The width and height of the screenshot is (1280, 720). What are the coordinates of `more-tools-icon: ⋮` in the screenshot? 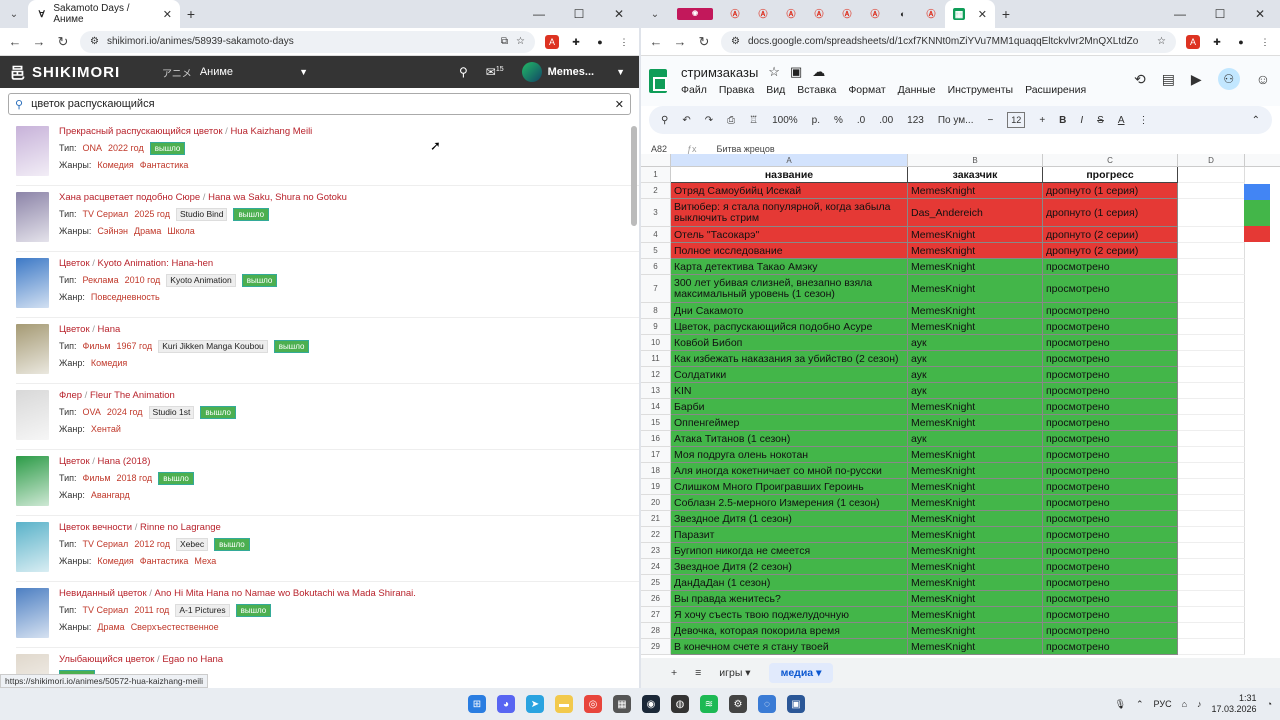 It's located at (1144, 120).